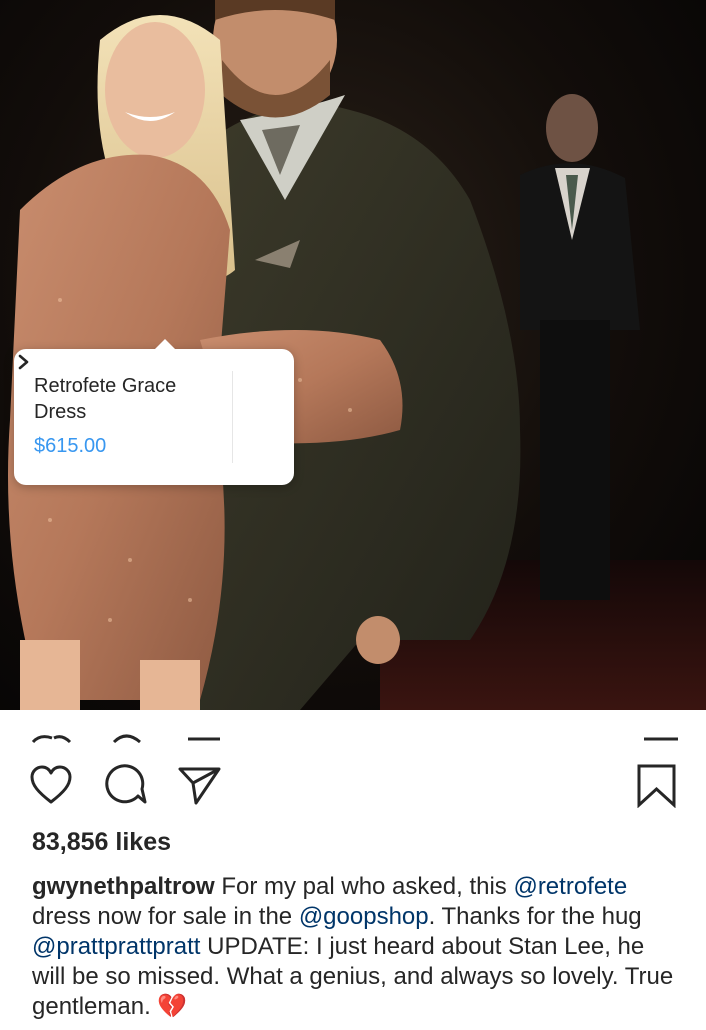  What do you see at coordinates (25, 362) in the screenshot?
I see `chevron-right-icon` at bounding box center [25, 362].